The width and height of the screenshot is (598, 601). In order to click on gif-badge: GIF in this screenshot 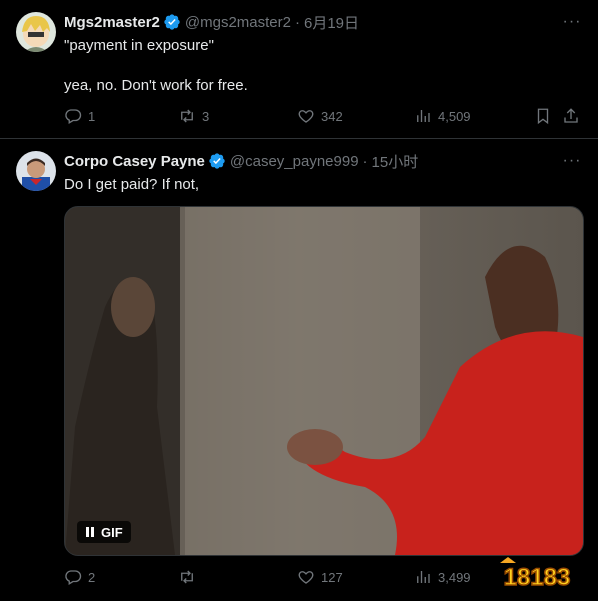, I will do `click(104, 532)`.